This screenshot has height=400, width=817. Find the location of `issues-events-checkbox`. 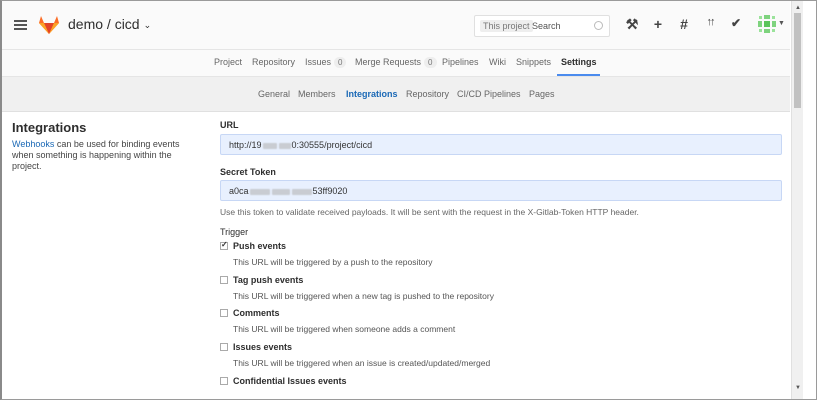

issues-events-checkbox is located at coordinates (224, 347).